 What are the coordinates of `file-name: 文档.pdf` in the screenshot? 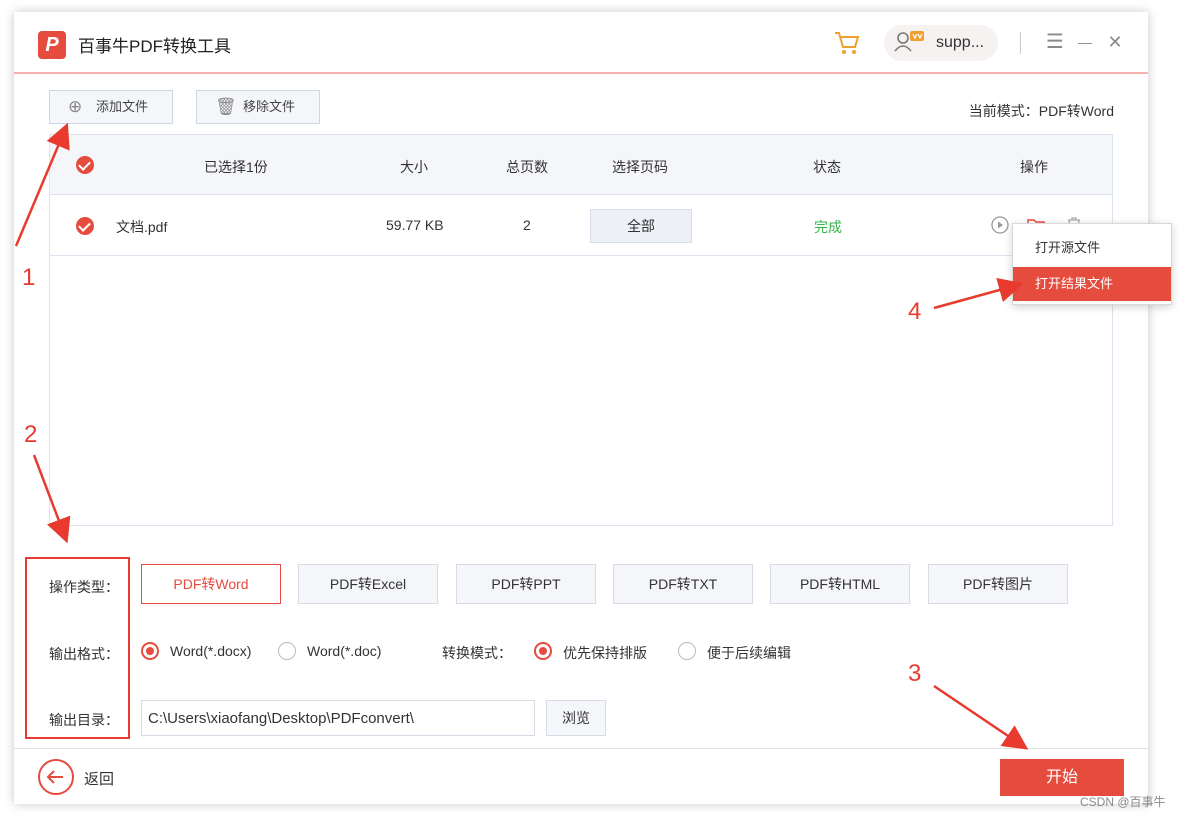 It's located at (142, 227).